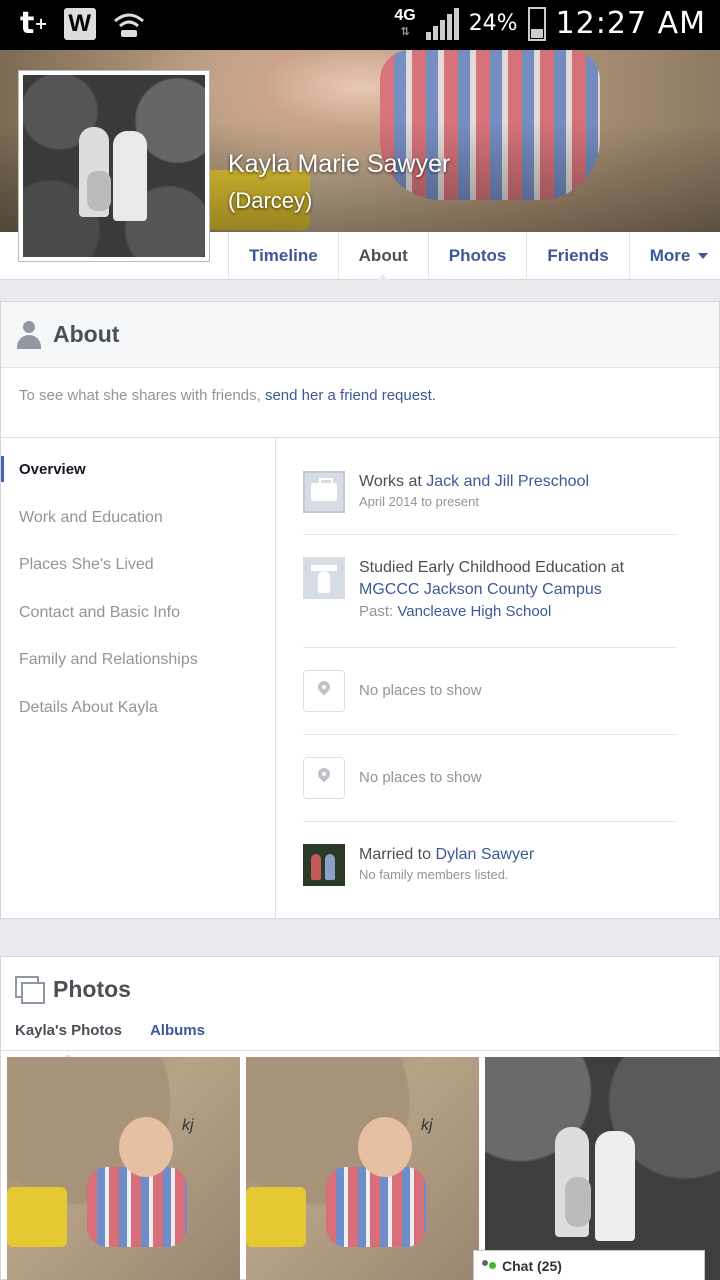 The height and width of the screenshot is (1280, 720). What do you see at coordinates (79, 24) in the screenshot?
I see `widget-w-icon: W` at bounding box center [79, 24].